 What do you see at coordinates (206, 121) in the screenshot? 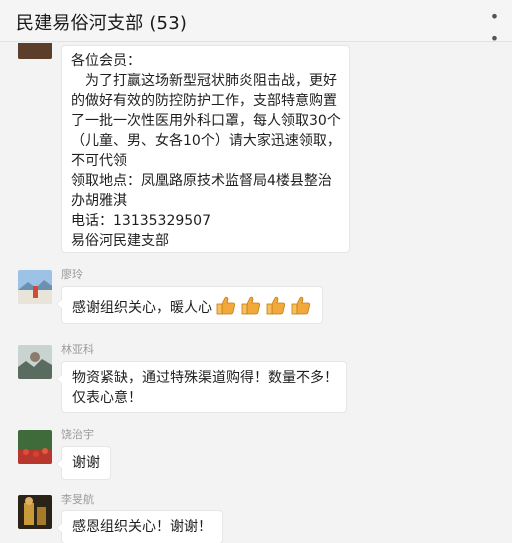
I see `message-line: 了一批一次性医用外科口罩，每人领取30个` at bounding box center [206, 121].